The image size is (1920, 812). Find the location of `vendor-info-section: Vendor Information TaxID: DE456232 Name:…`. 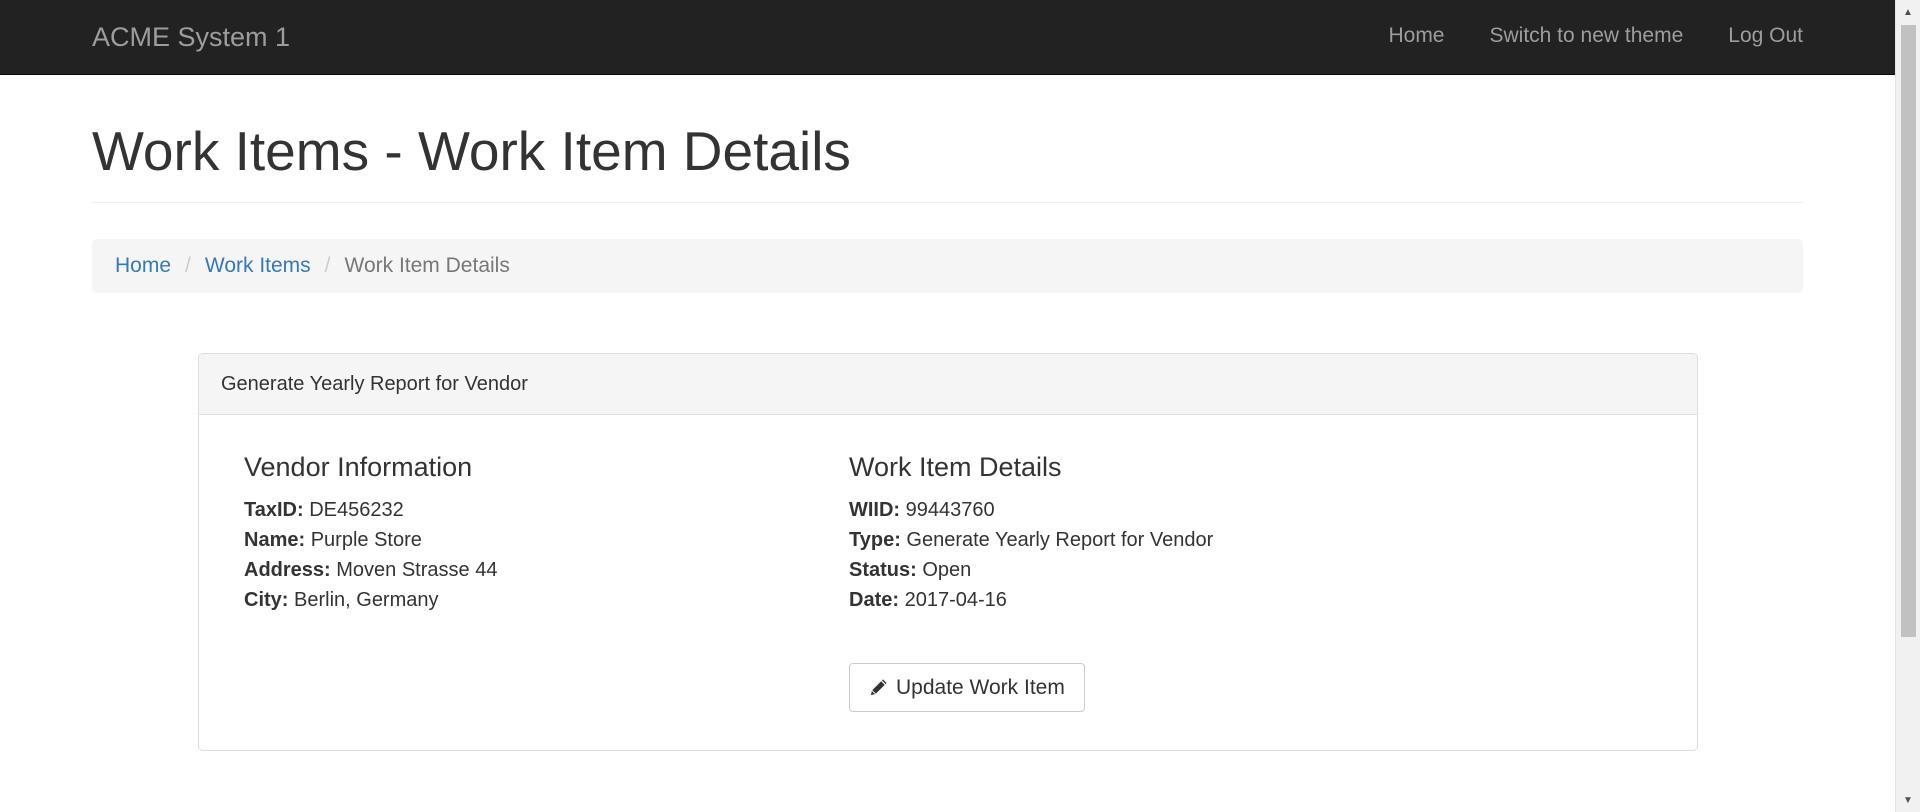

vendor-info-section: Vendor Information TaxID: DE456232 Name:… is located at coordinates (370, 533).